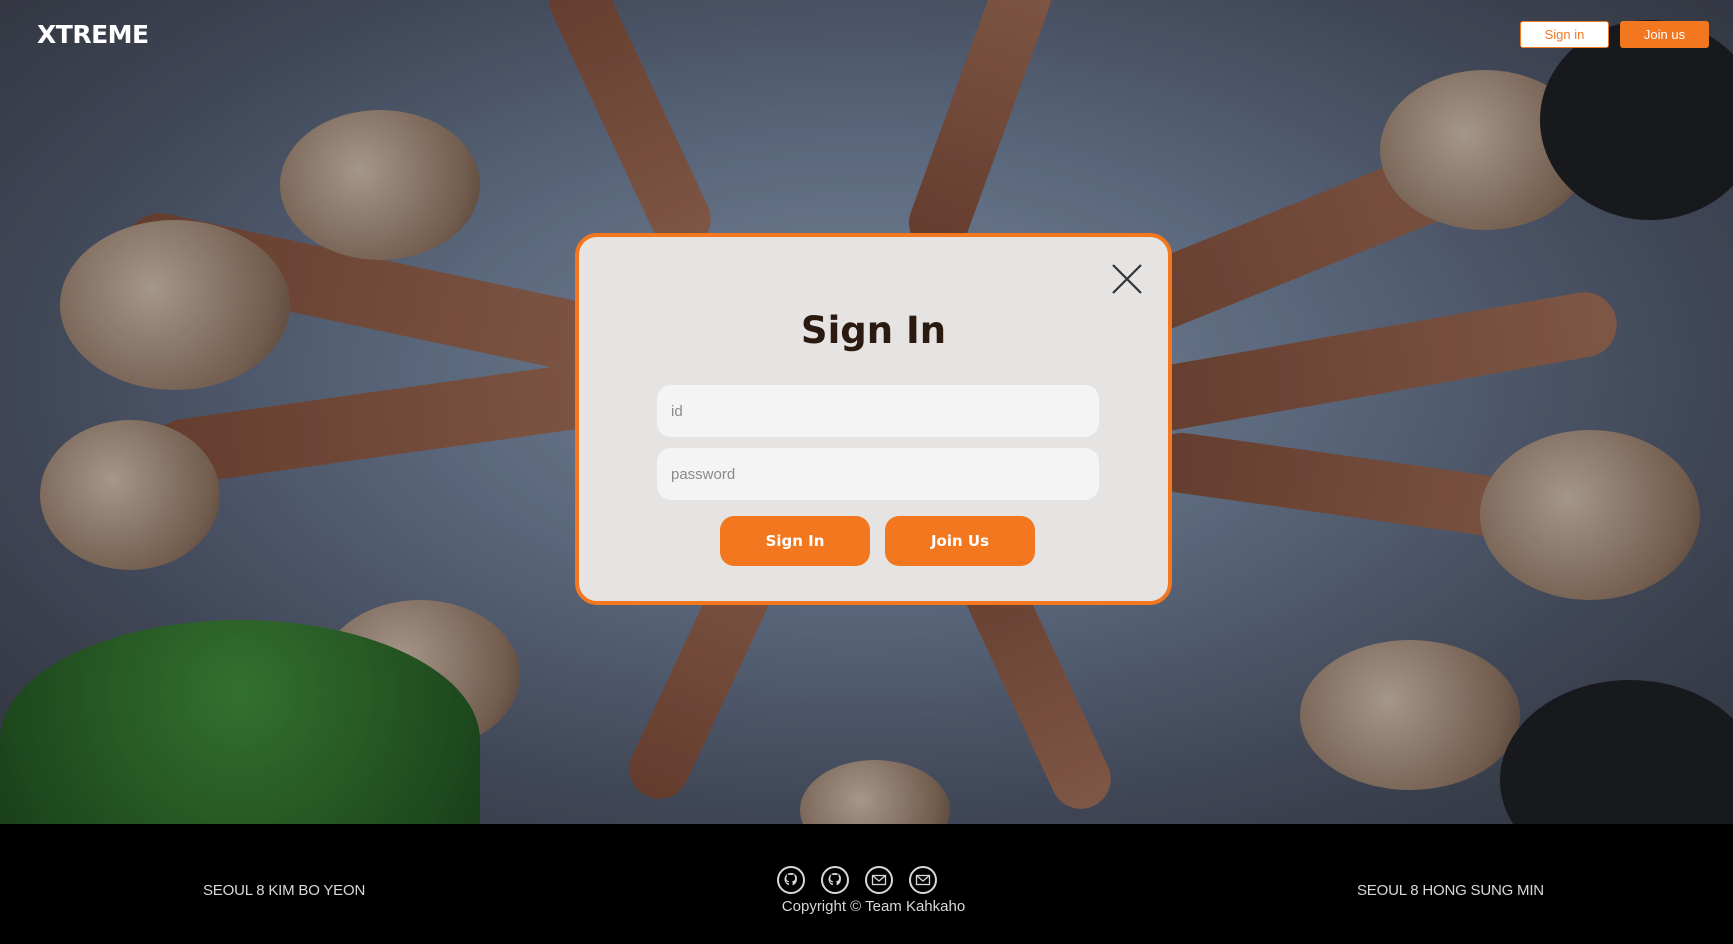 The height and width of the screenshot is (944, 1733). Describe the element at coordinates (1664, 34) in the screenshot. I see `header-join-button: Join us` at that location.